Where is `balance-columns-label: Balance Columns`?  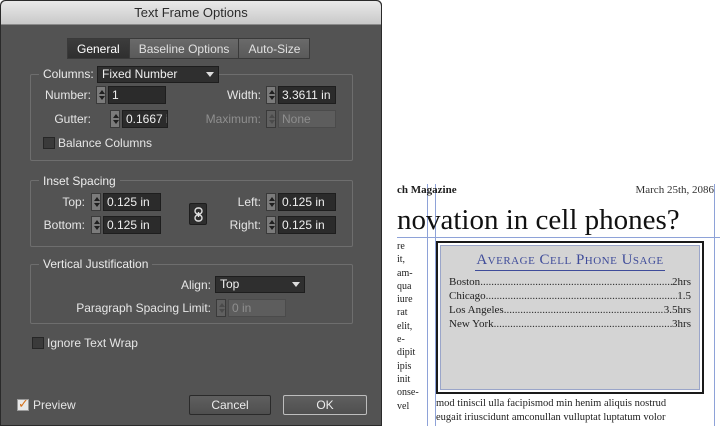 balance-columns-label: Balance Columns is located at coordinates (105, 143).